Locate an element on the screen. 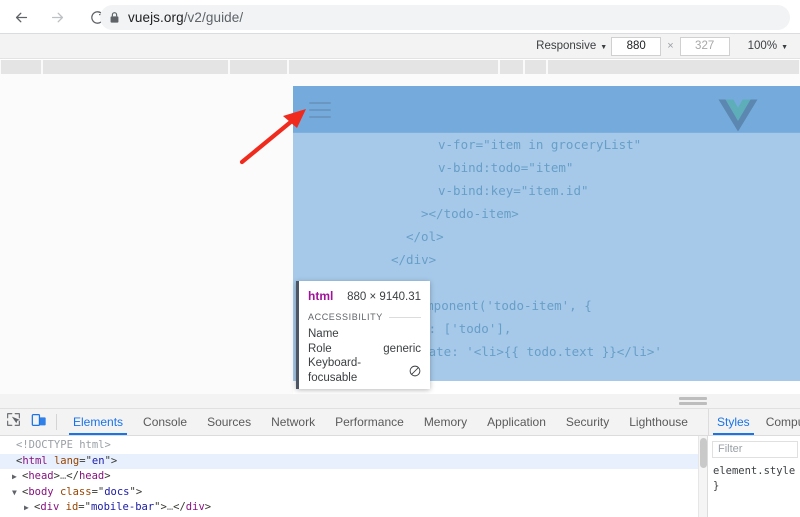  tooltip-row-name: Name is located at coordinates (364, 334).